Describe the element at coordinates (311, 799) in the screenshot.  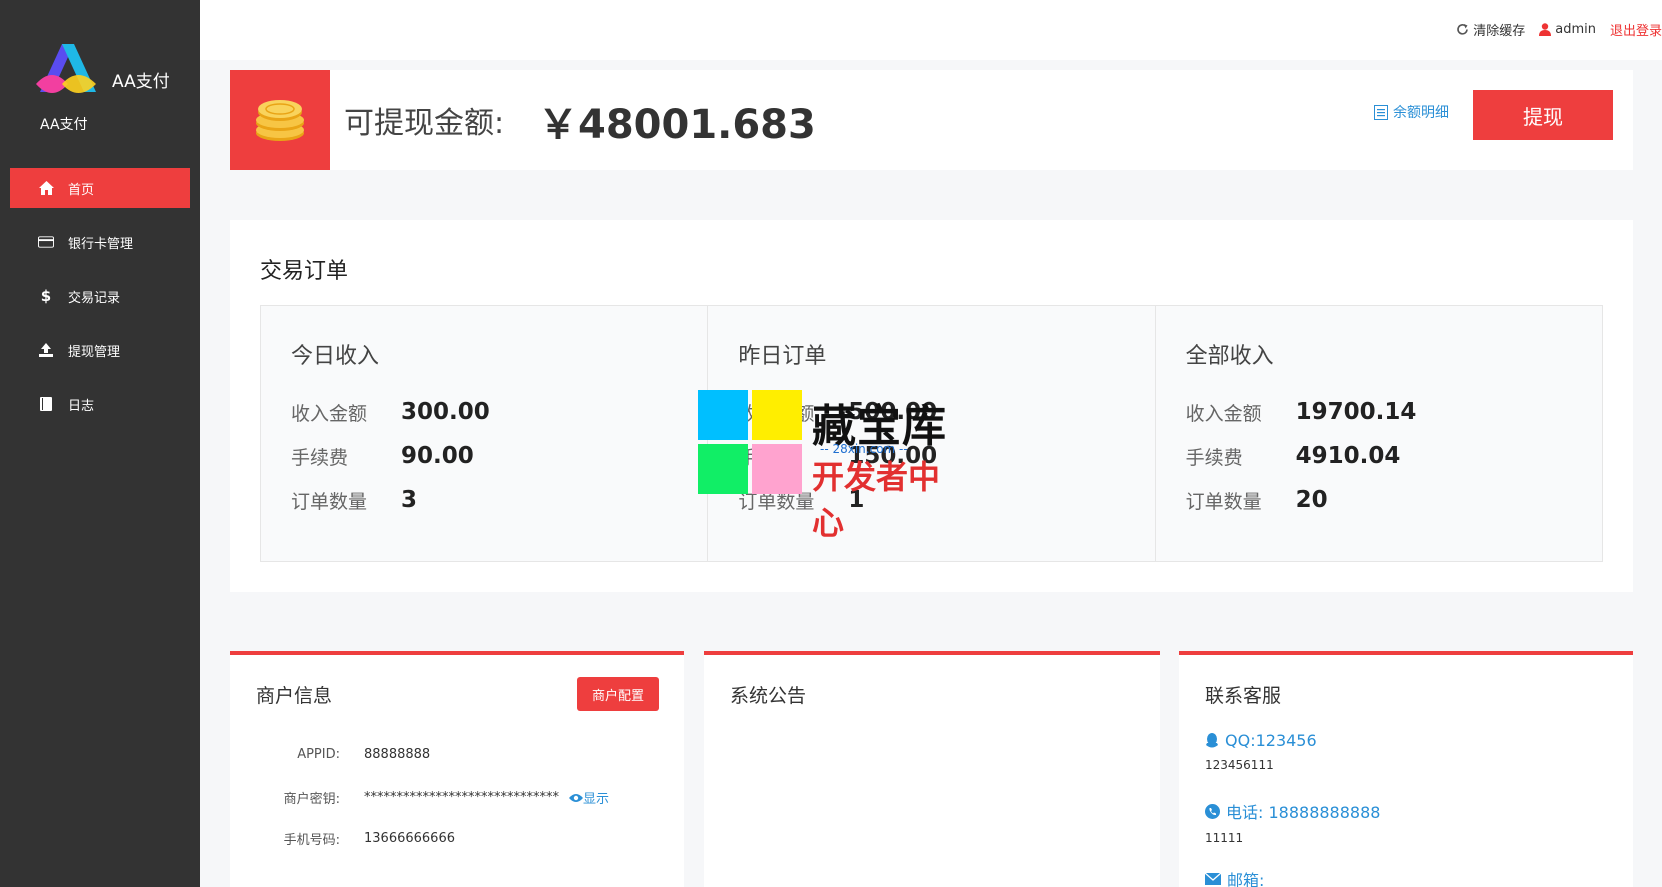
I see `merchant-key-label: 商户密钥:` at that location.